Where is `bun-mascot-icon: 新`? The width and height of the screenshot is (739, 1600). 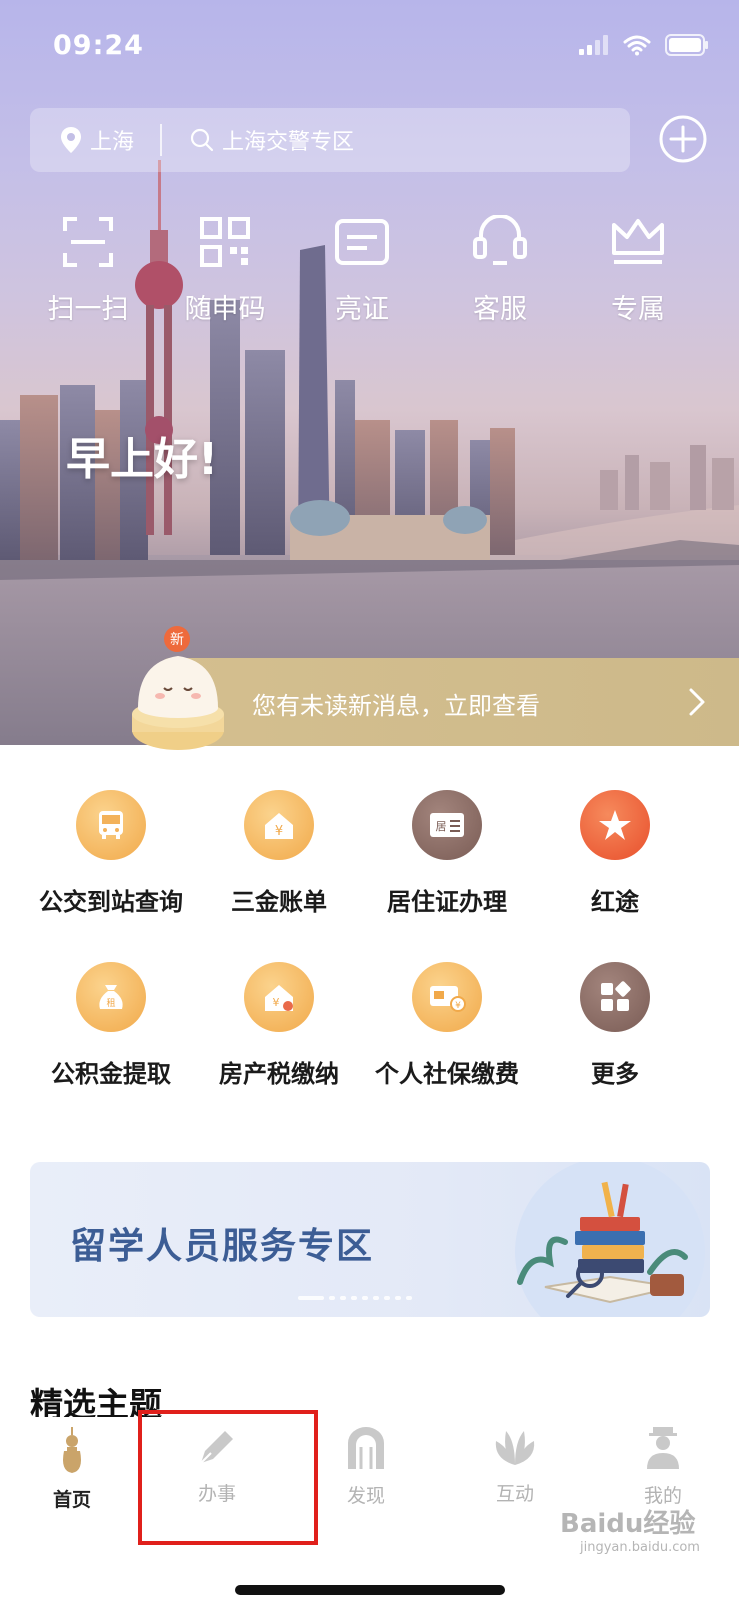 bun-mascot-icon: 新 is located at coordinates (178, 688).